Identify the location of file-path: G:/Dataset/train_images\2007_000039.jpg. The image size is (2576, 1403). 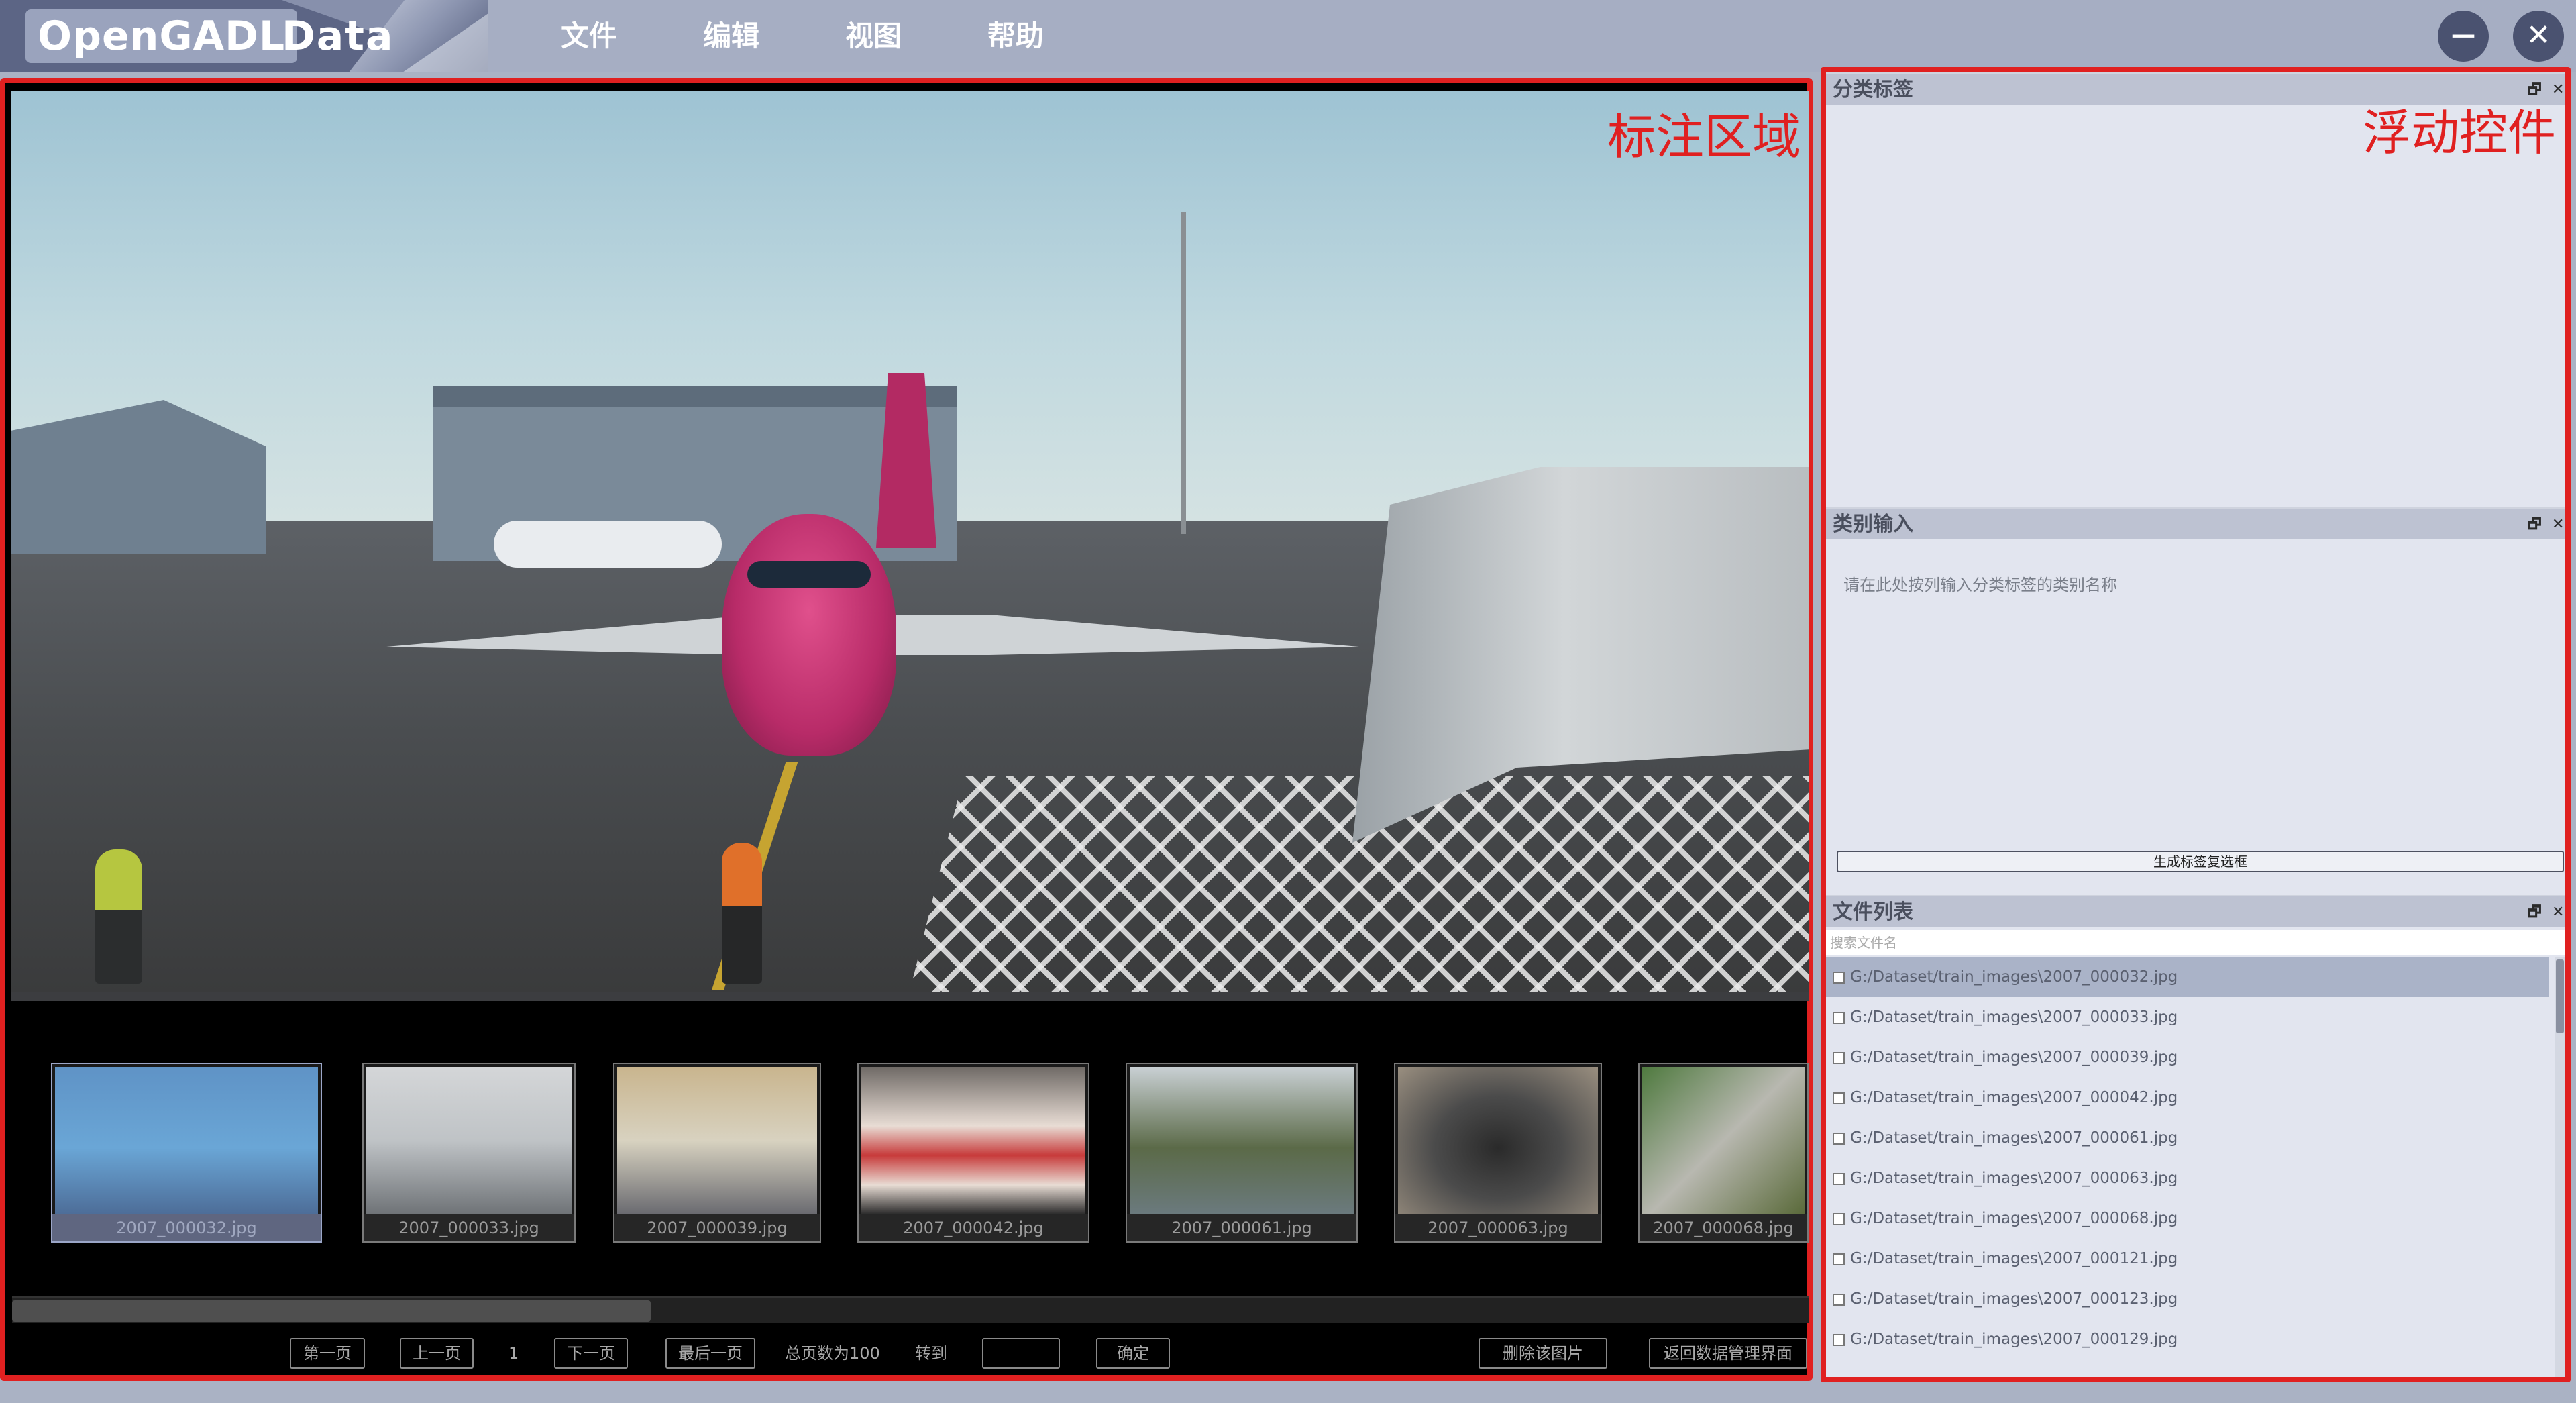
(2014, 1057).